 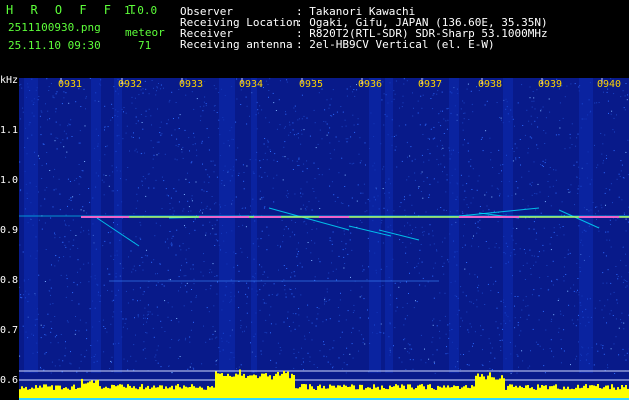 What do you see at coordinates (145, 32) in the screenshot?
I see `meteor-label: meteor` at bounding box center [145, 32].